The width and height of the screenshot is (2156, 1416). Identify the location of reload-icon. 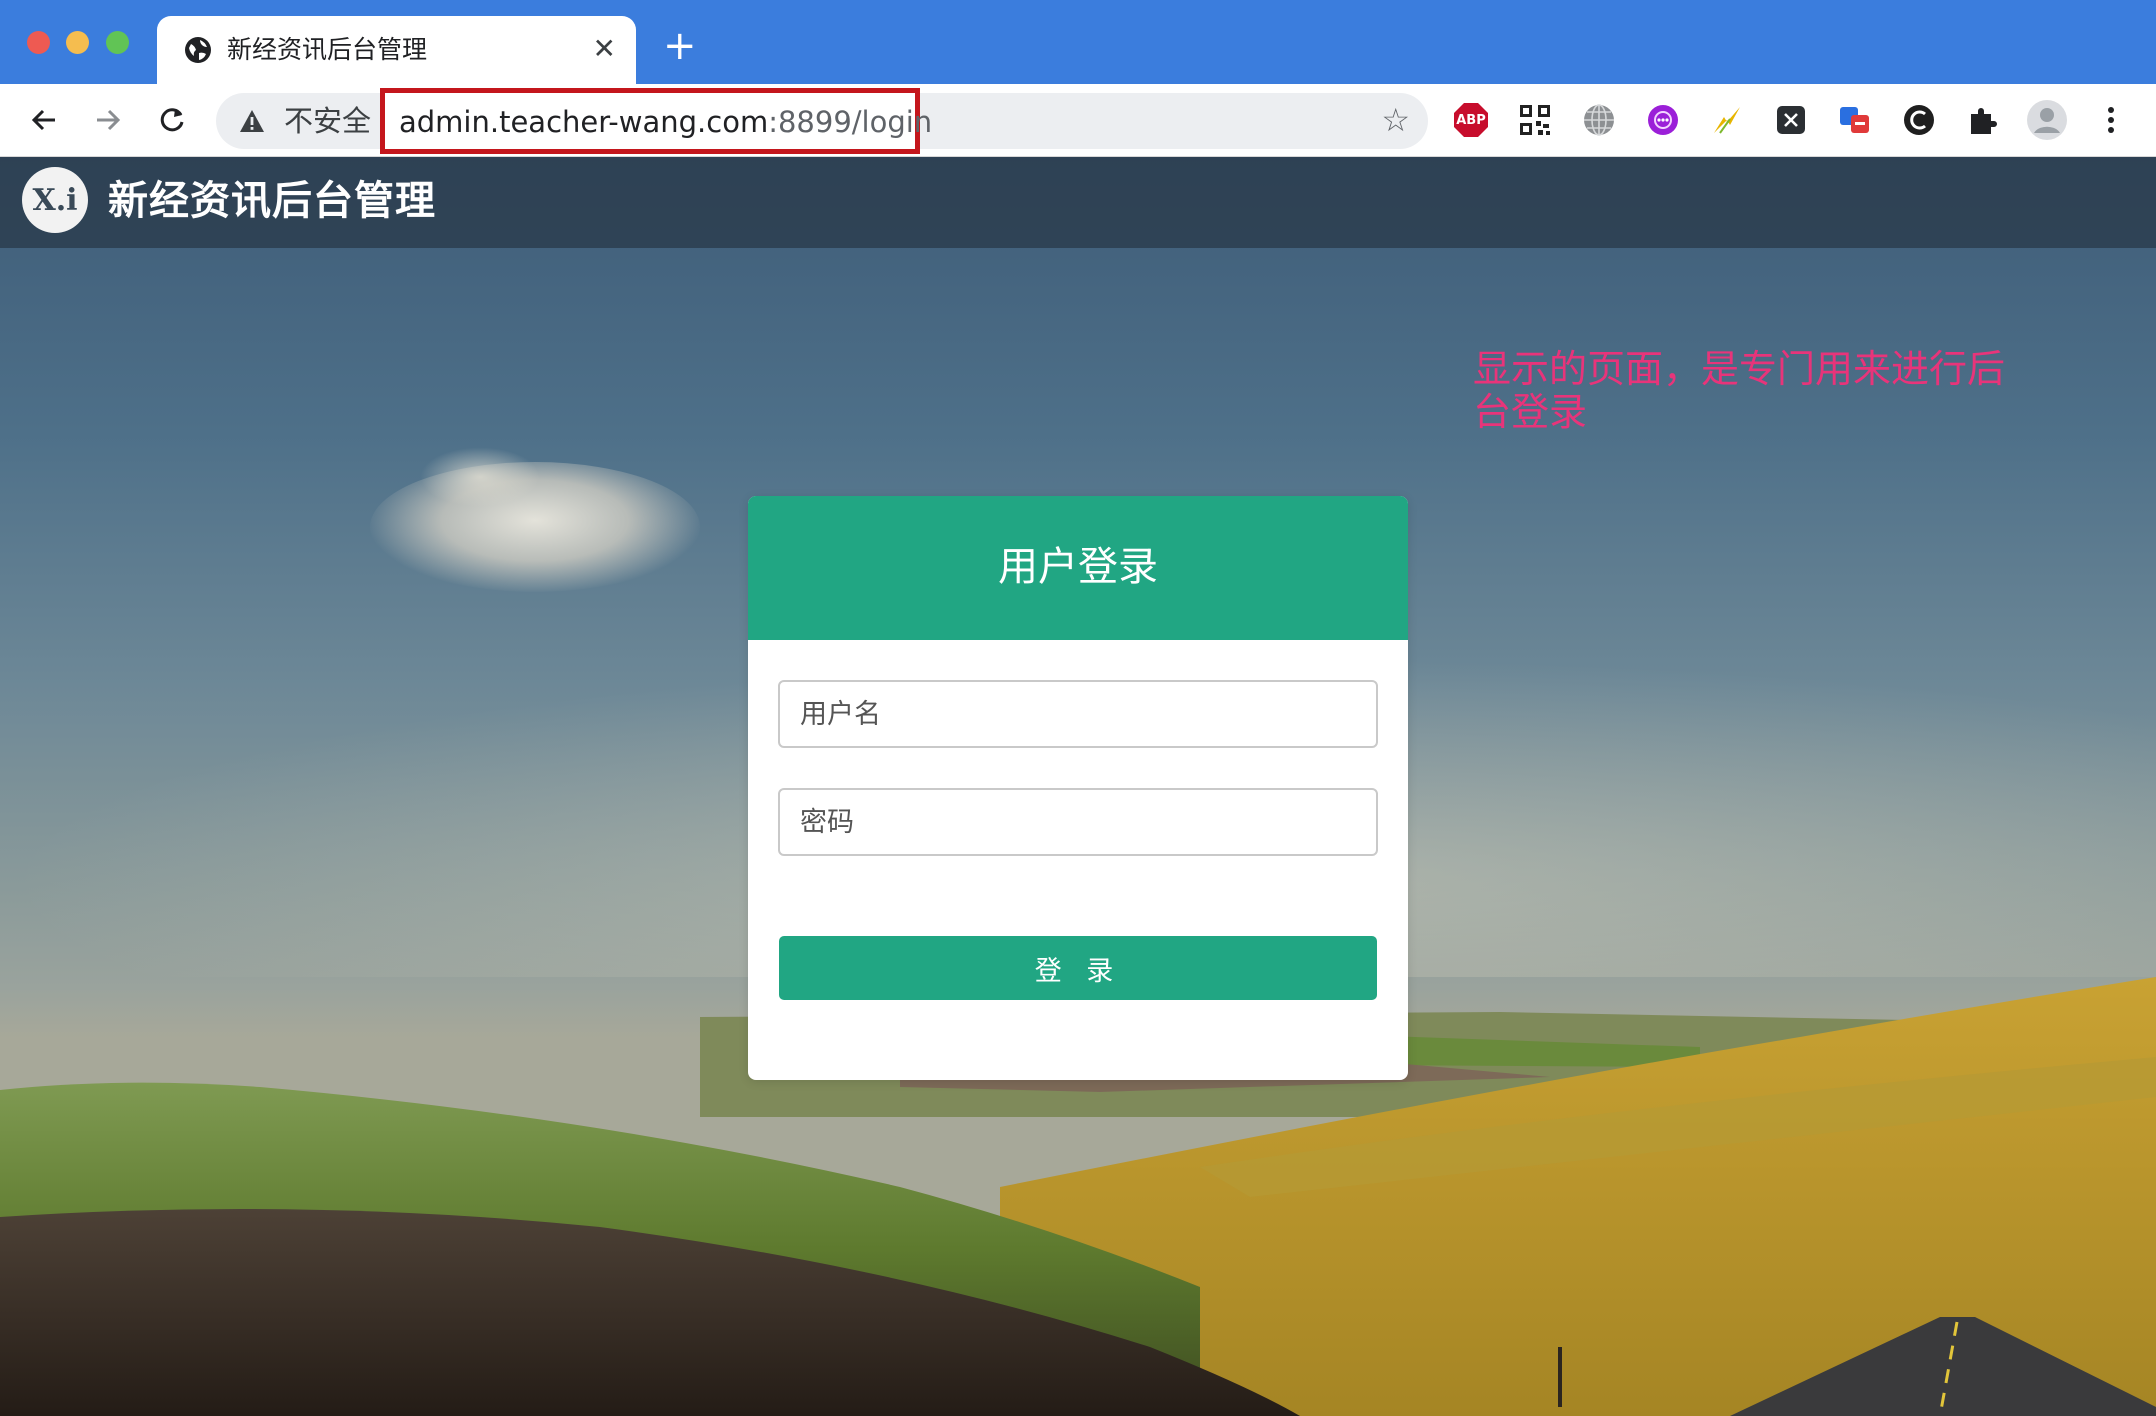
(172, 120).